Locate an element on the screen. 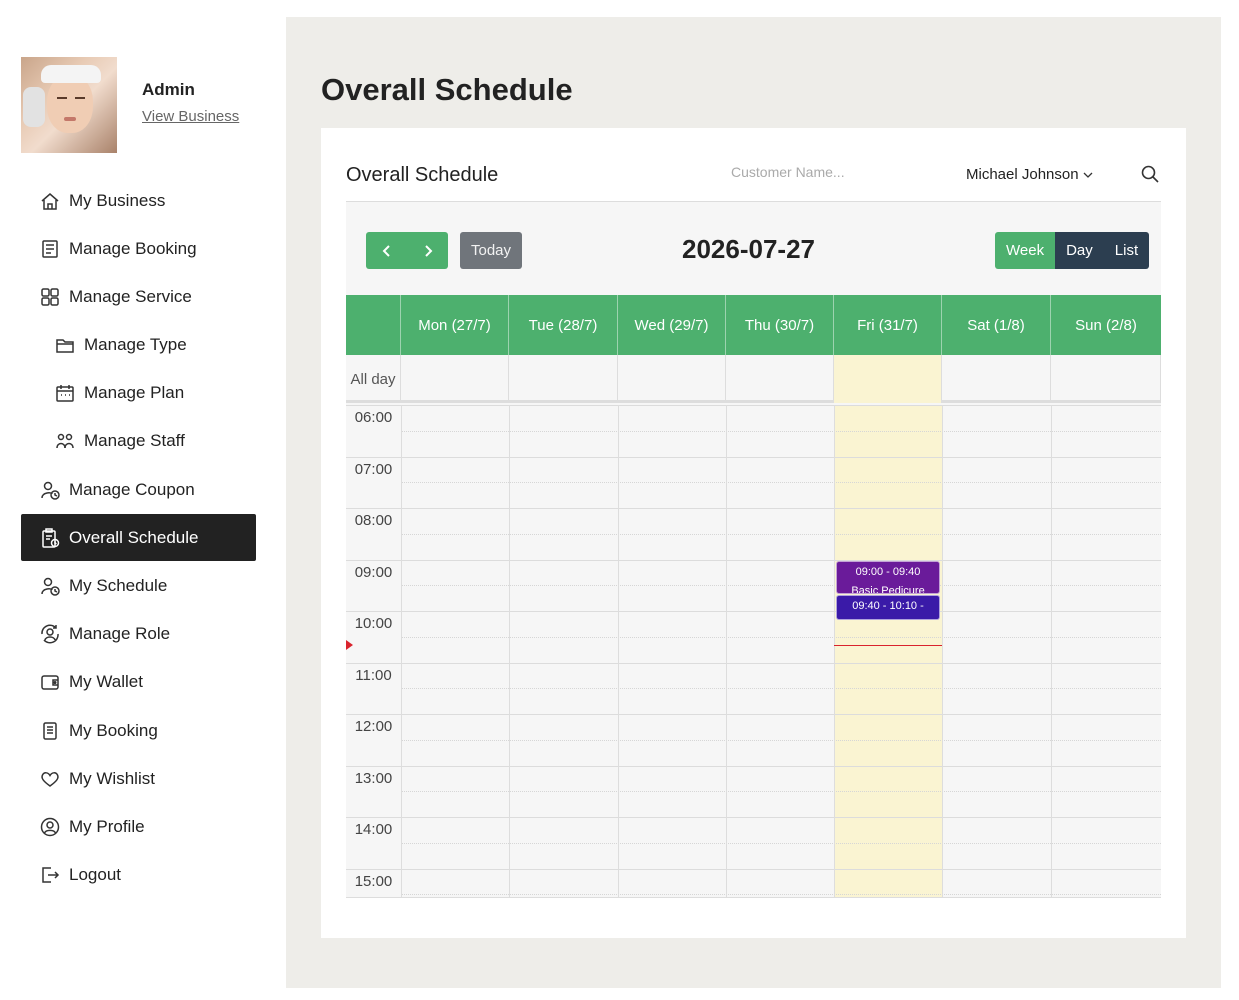  sidebar-item-label: Manage Role is located at coordinates (120, 634).